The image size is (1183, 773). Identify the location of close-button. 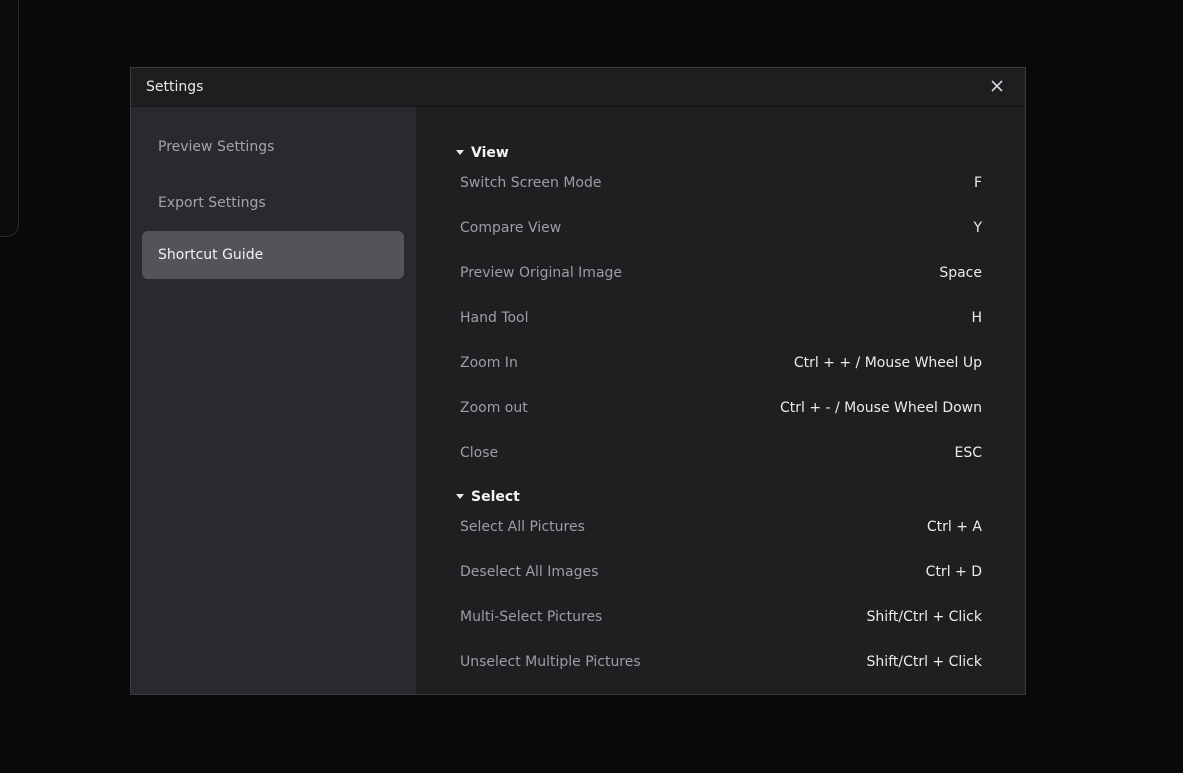
(997, 86).